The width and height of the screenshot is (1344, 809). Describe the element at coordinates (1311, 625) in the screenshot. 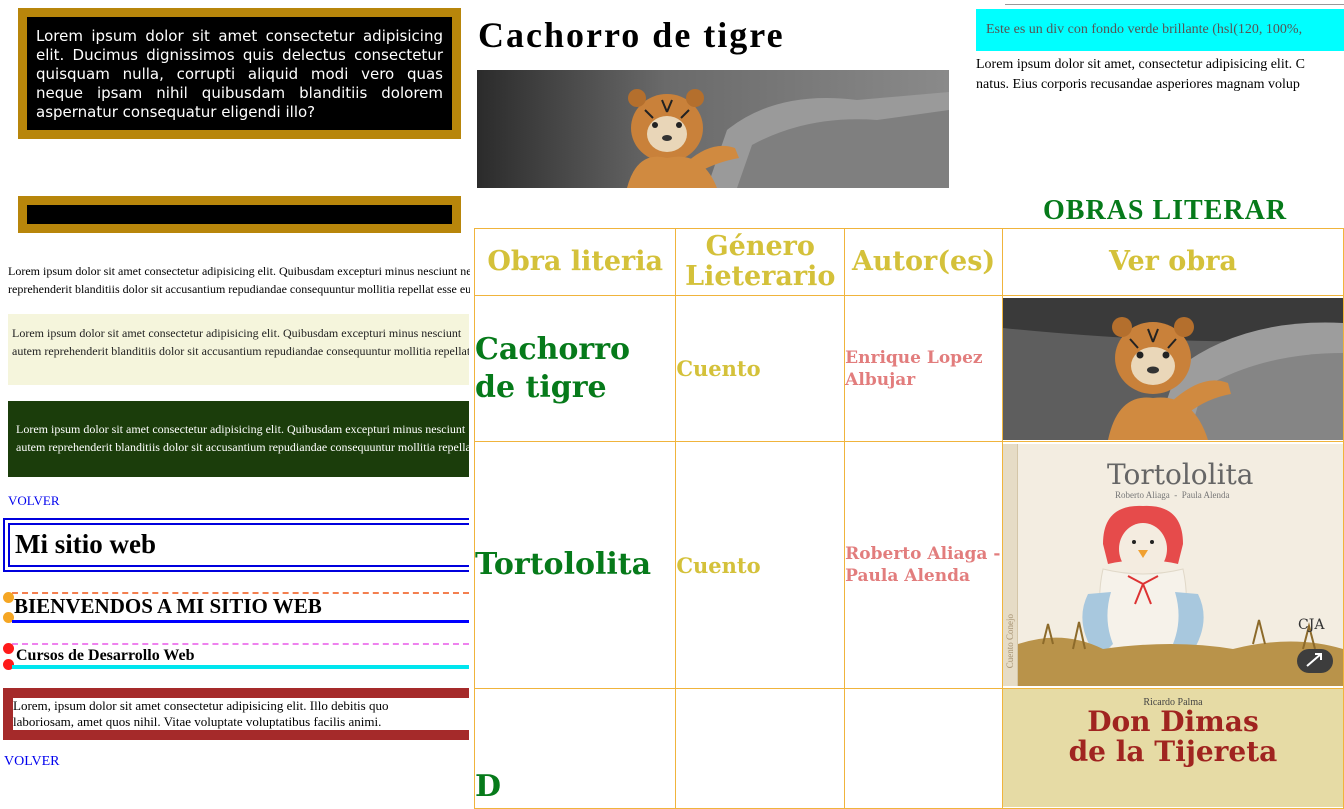

I see `svg-text: CJA` at that location.